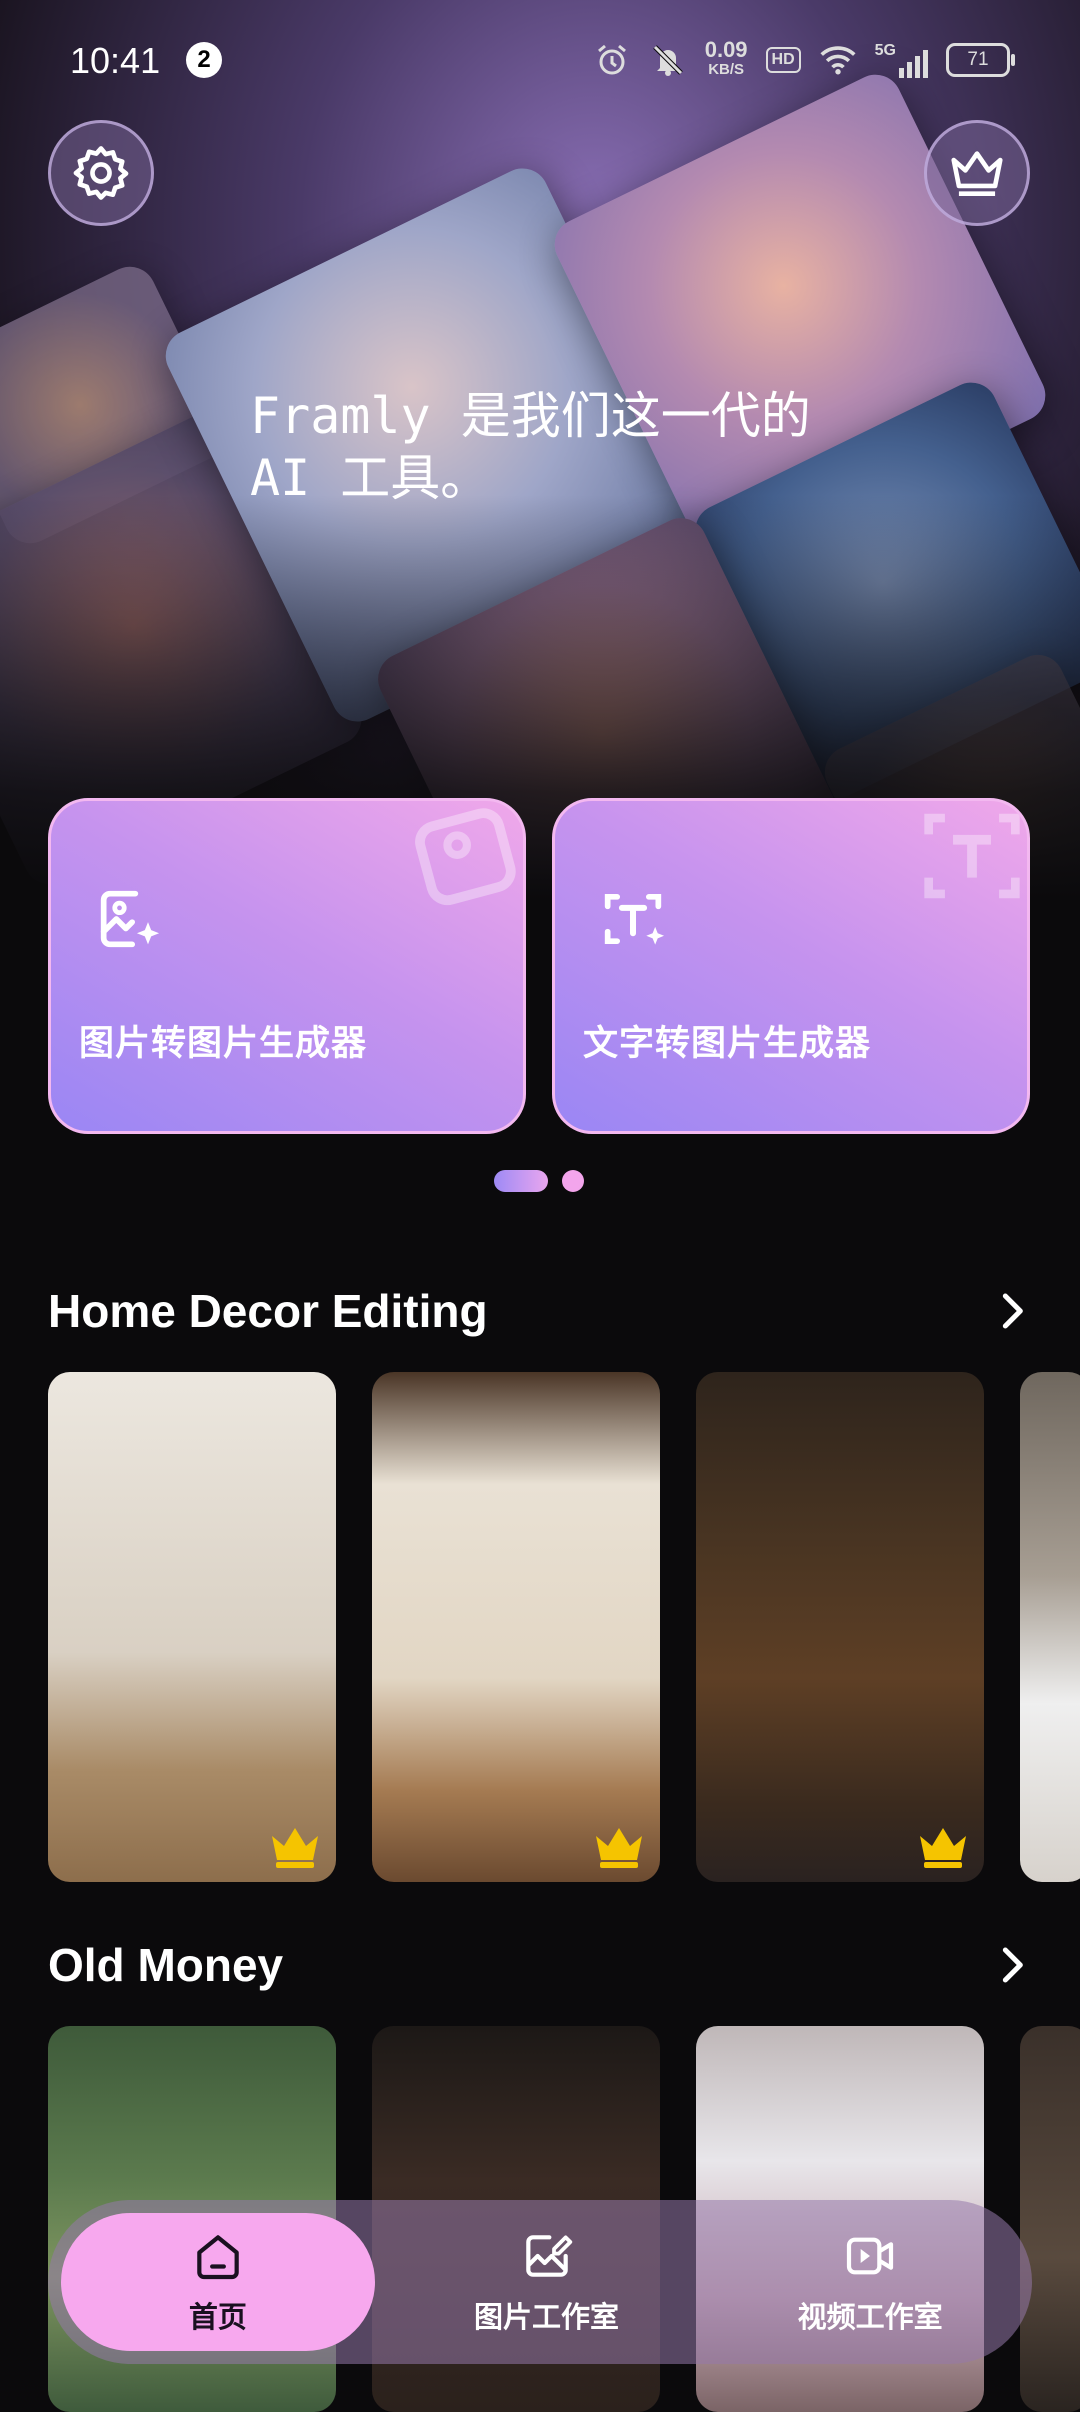  What do you see at coordinates (268, 1311) in the screenshot?
I see `section-title: Home Decor Editing` at bounding box center [268, 1311].